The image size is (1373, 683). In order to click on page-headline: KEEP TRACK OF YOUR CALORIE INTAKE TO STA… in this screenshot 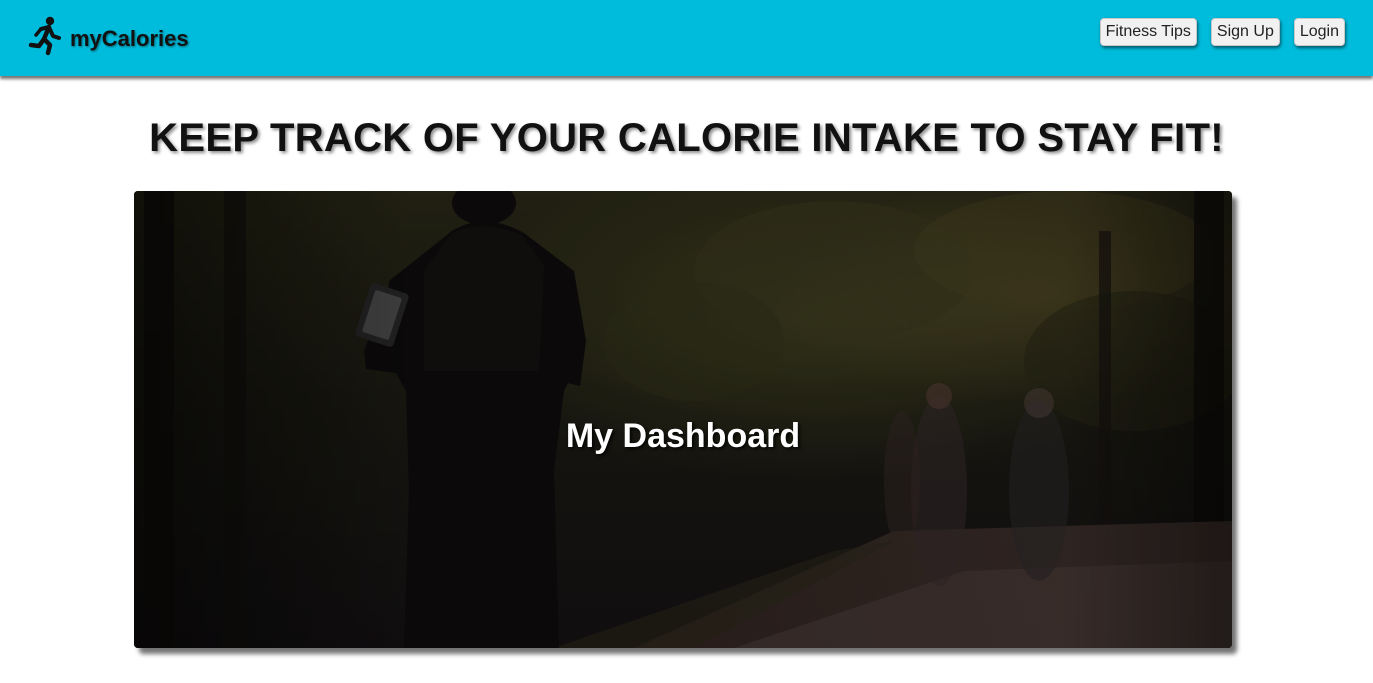, I will do `click(686, 138)`.